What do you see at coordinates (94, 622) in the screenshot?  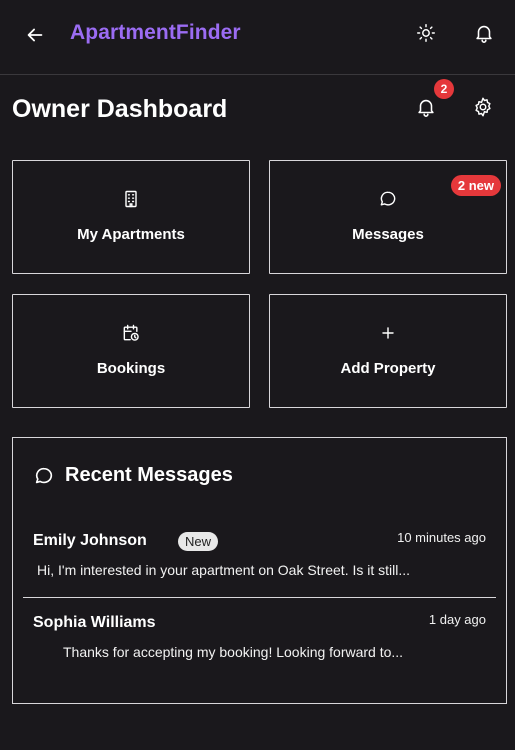 I see `message-sender: Sophia Williams` at bounding box center [94, 622].